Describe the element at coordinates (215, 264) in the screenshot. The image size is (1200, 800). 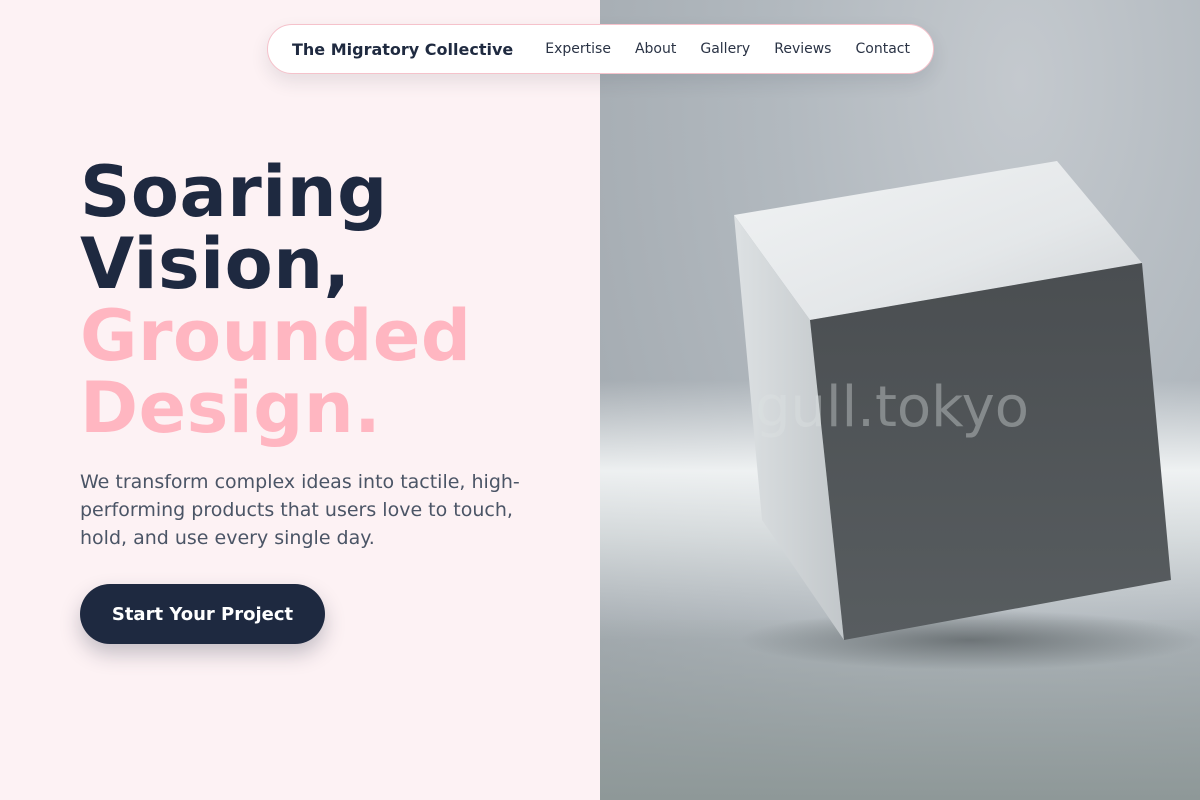
I see `headline-line-2: Vision,` at that location.